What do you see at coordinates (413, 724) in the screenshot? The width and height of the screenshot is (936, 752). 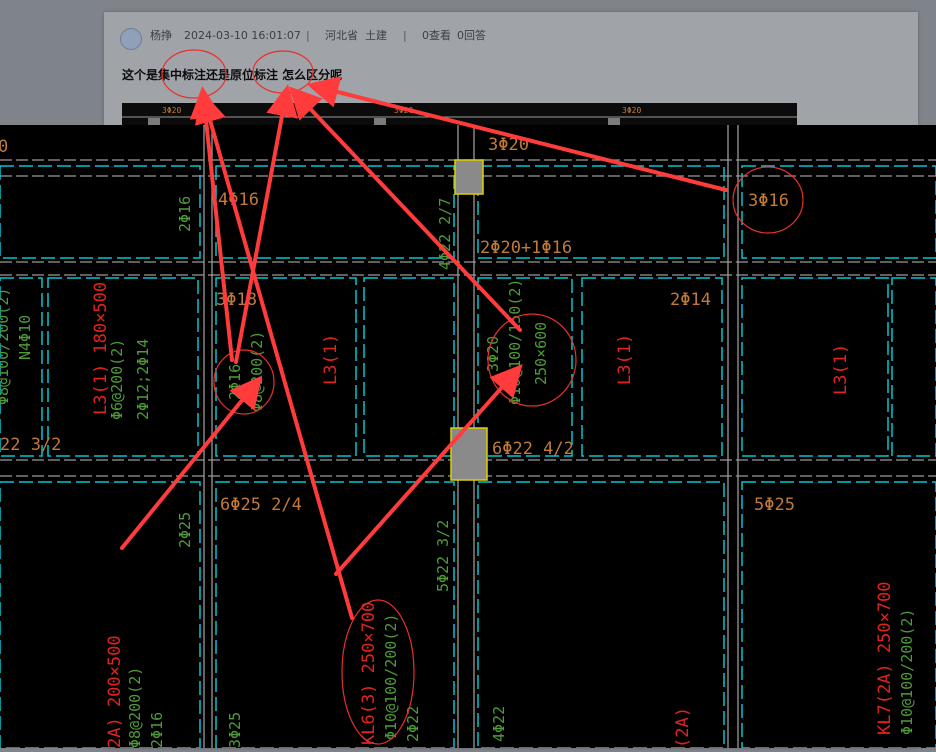 I see `rebar-label: 2Φ22` at bounding box center [413, 724].